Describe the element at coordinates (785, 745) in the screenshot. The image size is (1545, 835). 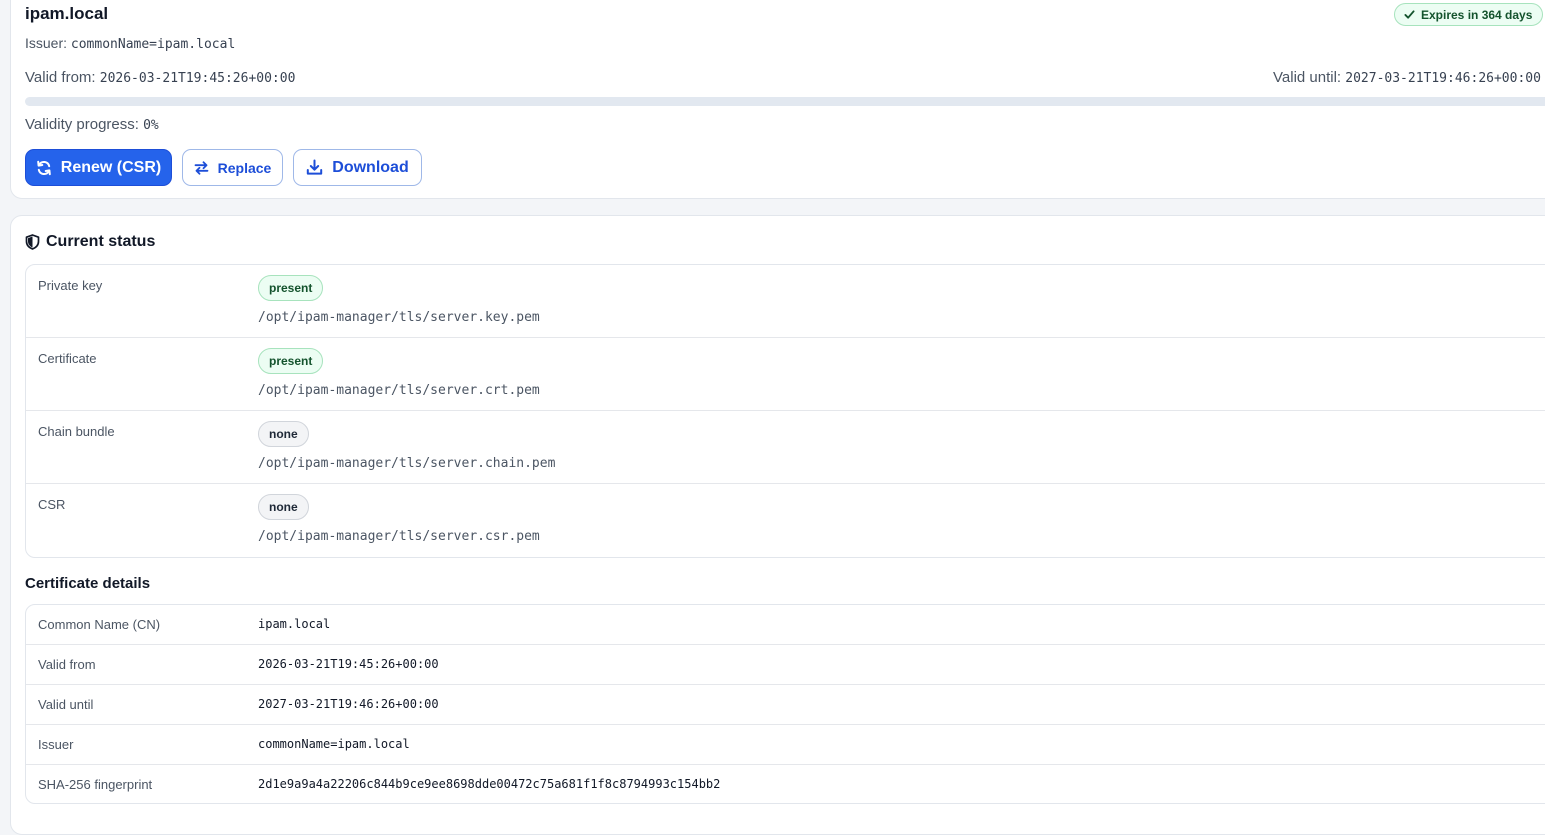
I see `detail-row-issuer: Issuer commonName=ipam.local` at that location.